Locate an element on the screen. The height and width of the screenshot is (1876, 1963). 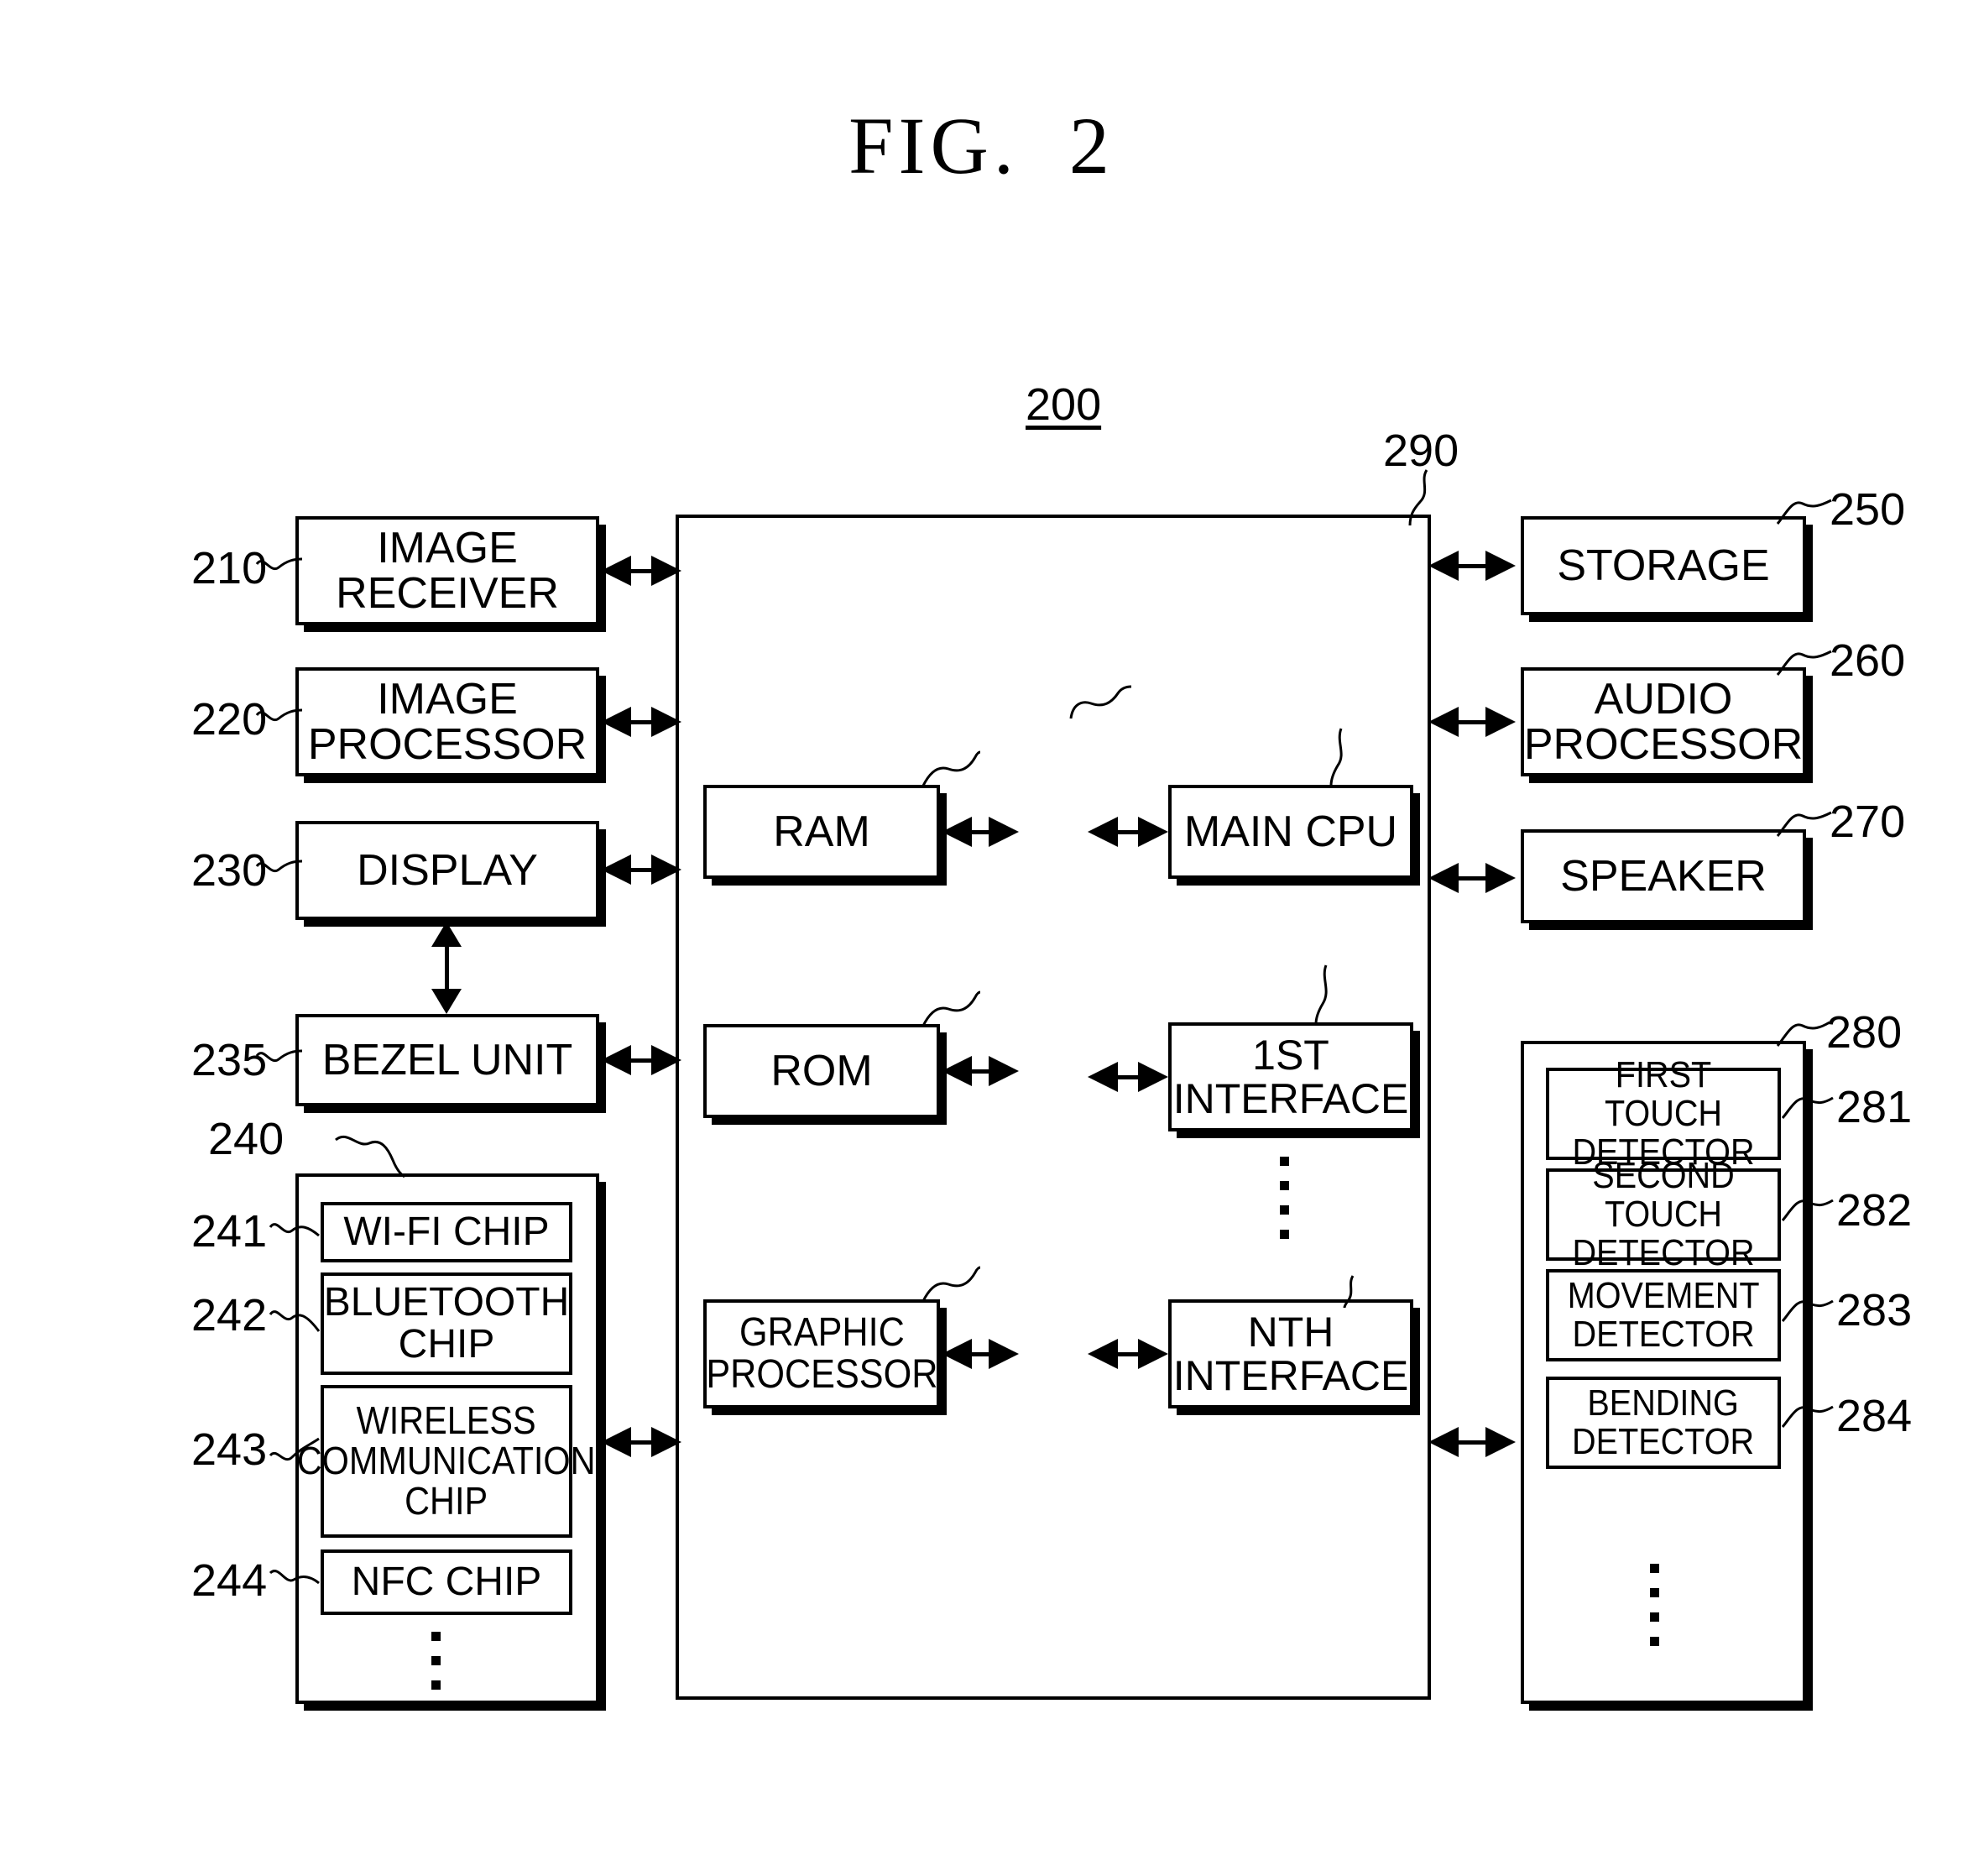
ref-243: 243 is located at coordinates (230, 1449).